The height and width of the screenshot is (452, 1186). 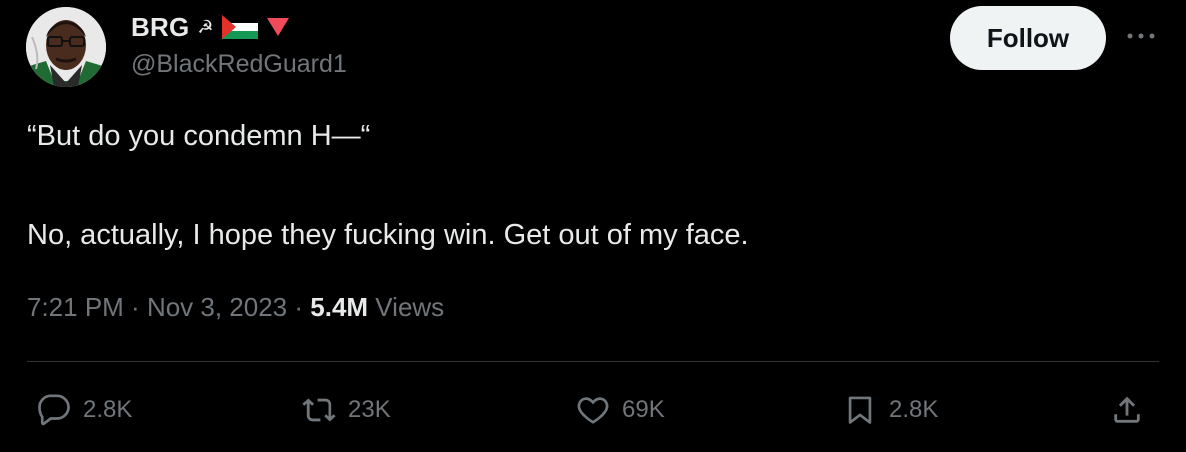 What do you see at coordinates (277, 27) in the screenshot?
I see `red-triangle-icon` at bounding box center [277, 27].